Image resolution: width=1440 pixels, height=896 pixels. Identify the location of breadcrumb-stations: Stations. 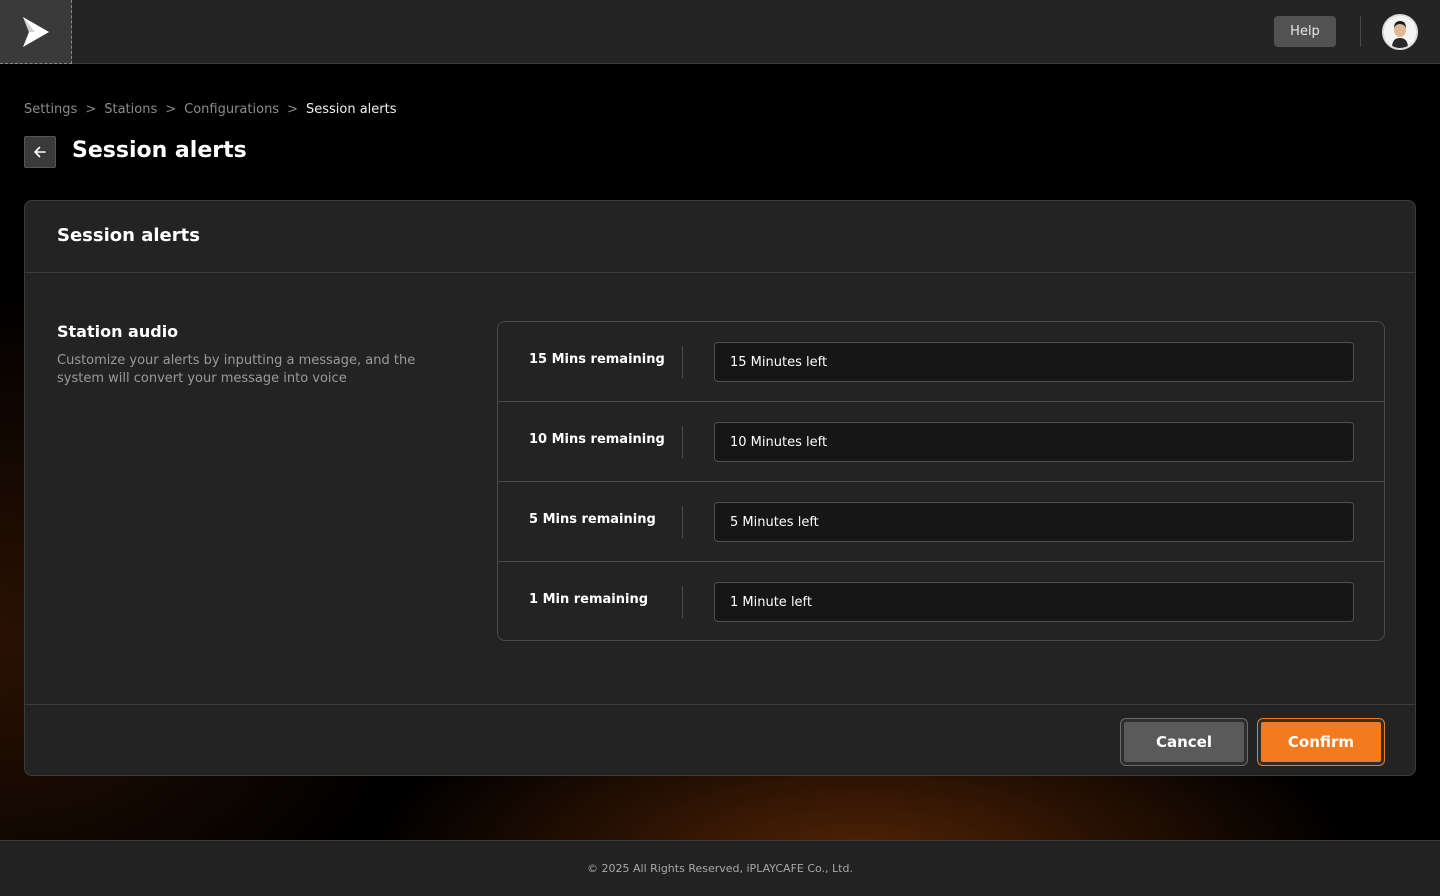
(130, 109).